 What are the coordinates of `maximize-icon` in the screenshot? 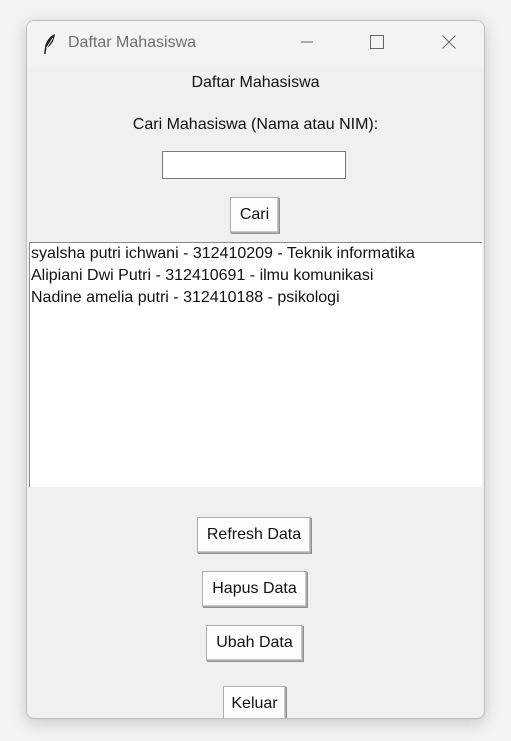 It's located at (377, 44).